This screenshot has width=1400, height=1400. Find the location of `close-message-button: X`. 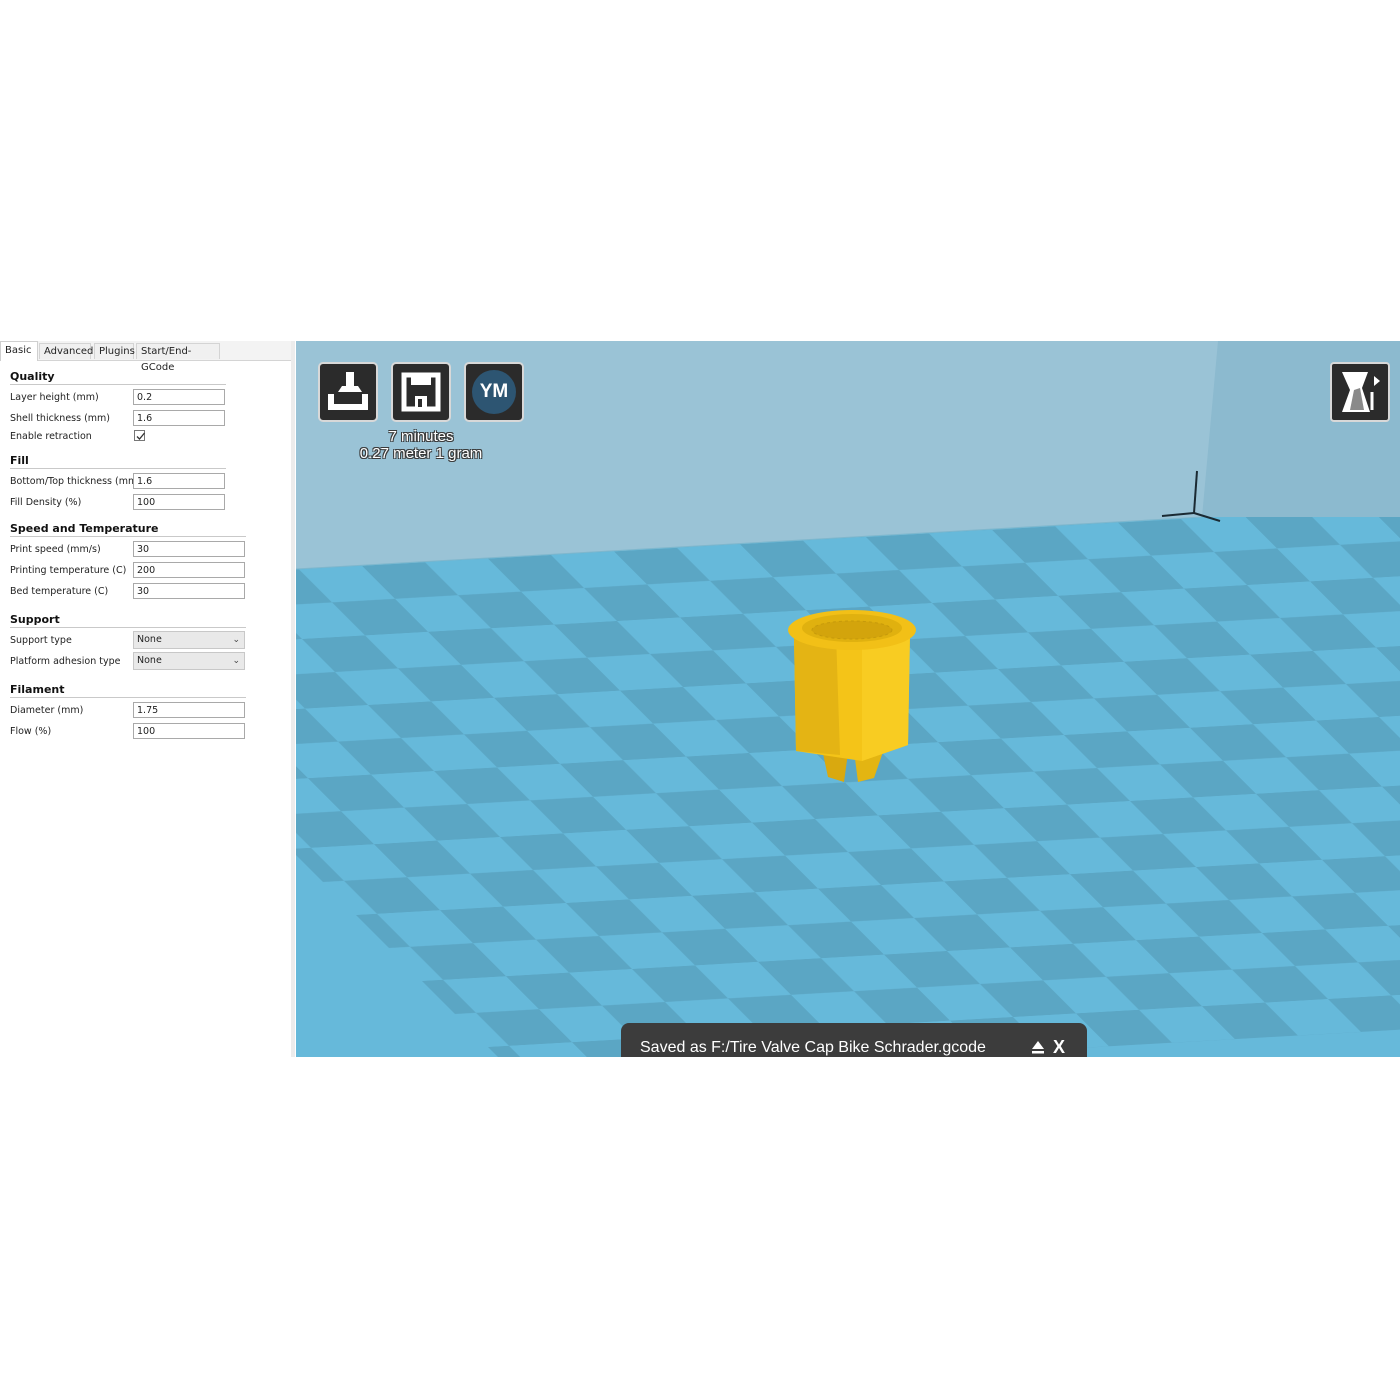

close-message-button: X is located at coordinates (1059, 1047).